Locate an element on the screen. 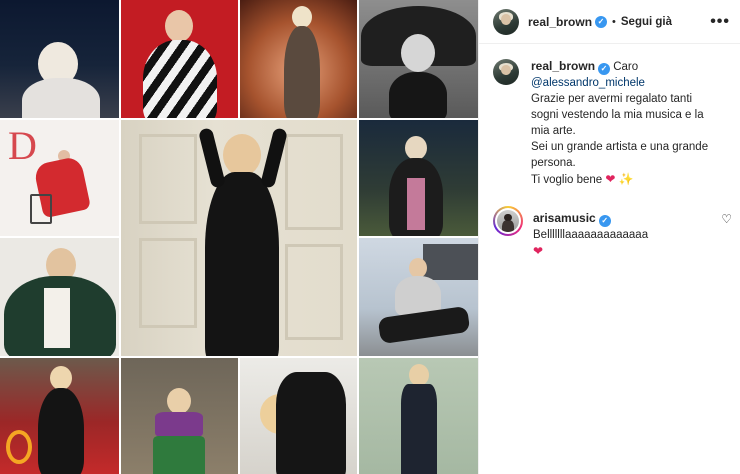 Image resolution: width=740 pixels, height=474 pixels. comment-text: arisamusic ✓ Belllllllaaaaaaaaaaaaa ❤ is located at coordinates (622, 235).